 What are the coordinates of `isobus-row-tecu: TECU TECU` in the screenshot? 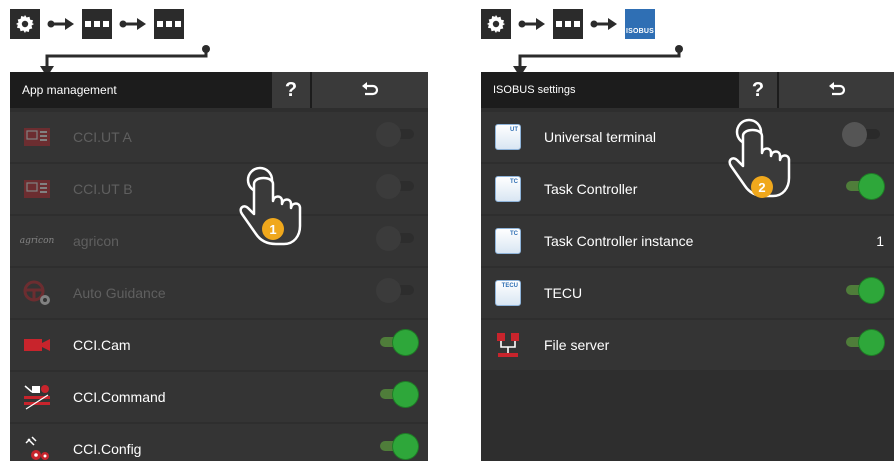 It's located at (687, 293).